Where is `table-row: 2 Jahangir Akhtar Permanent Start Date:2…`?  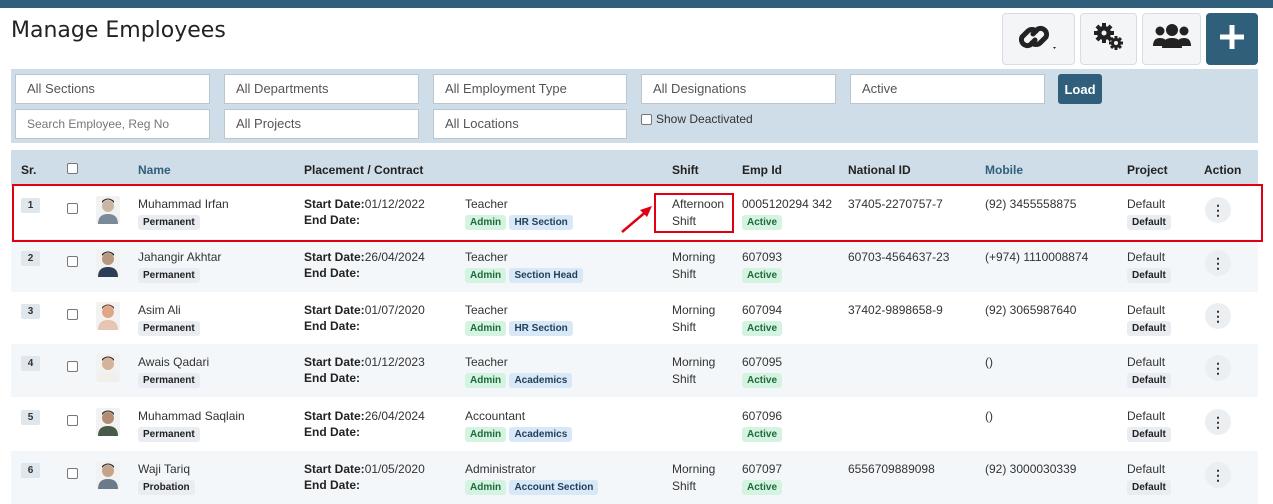 table-row: 2 Jahangir Akhtar Permanent Start Date:2… is located at coordinates (634, 265).